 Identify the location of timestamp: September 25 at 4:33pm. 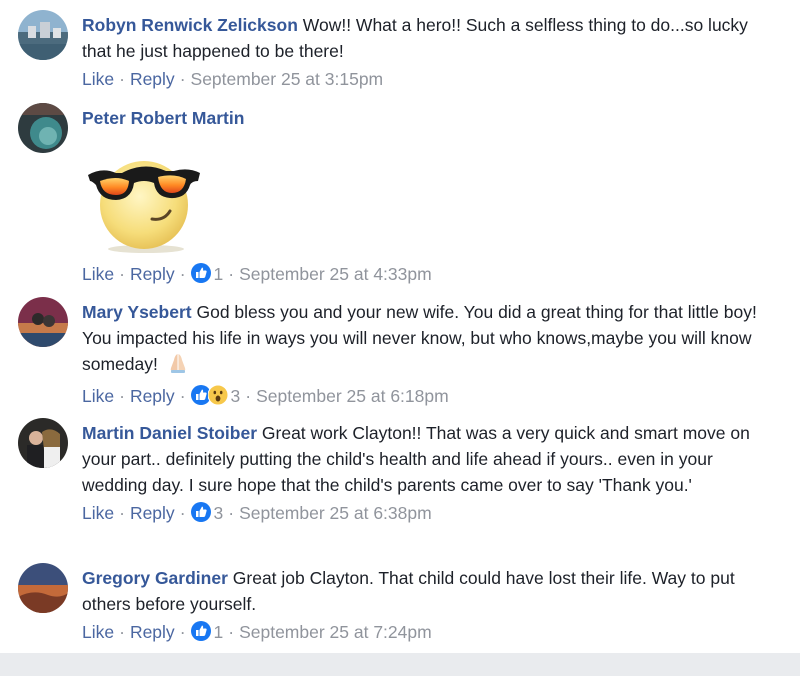
(335, 274).